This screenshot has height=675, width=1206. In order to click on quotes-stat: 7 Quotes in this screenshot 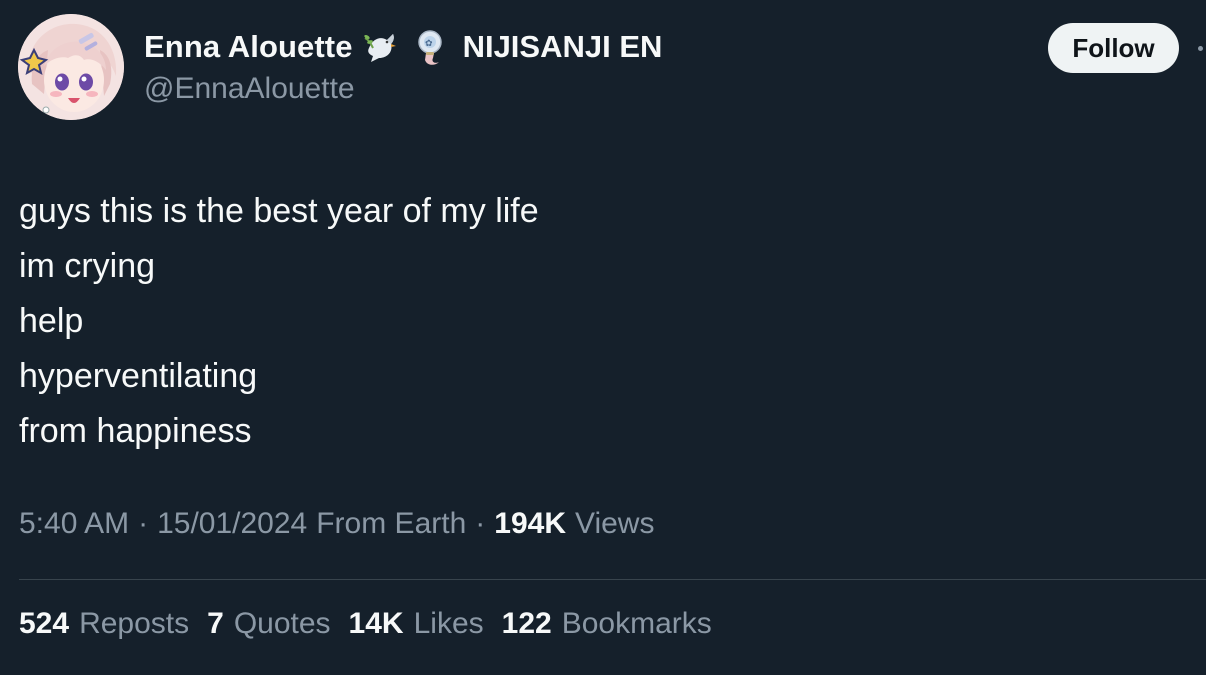, I will do `click(268, 624)`.